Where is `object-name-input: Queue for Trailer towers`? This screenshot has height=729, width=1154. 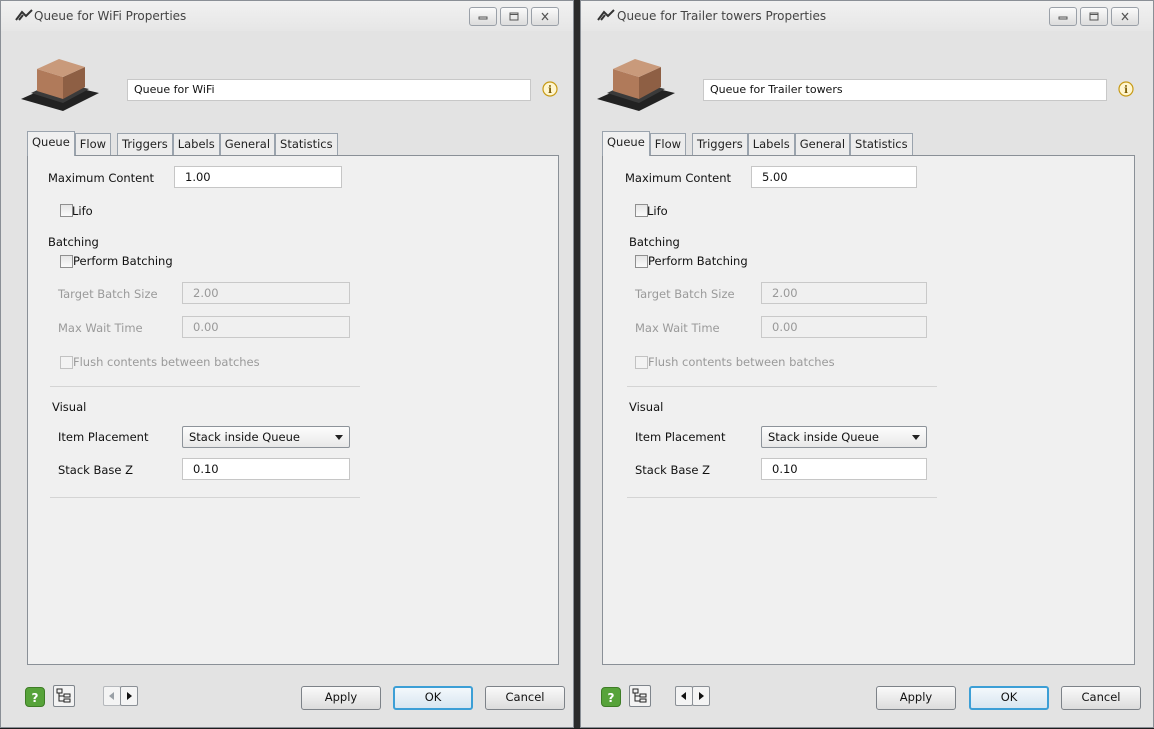
object-name-input: Queue for Trailer towers is located at coordinates (905, 90).